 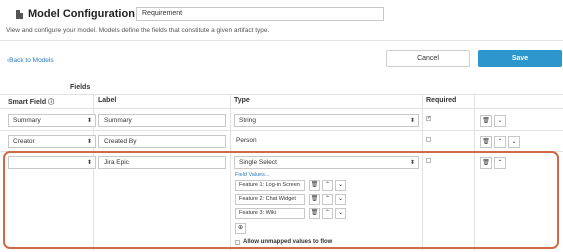 What do you see at coordinates (281, 40) in the screenshot?
I see `header-divider` at bounding box center [281, 40].